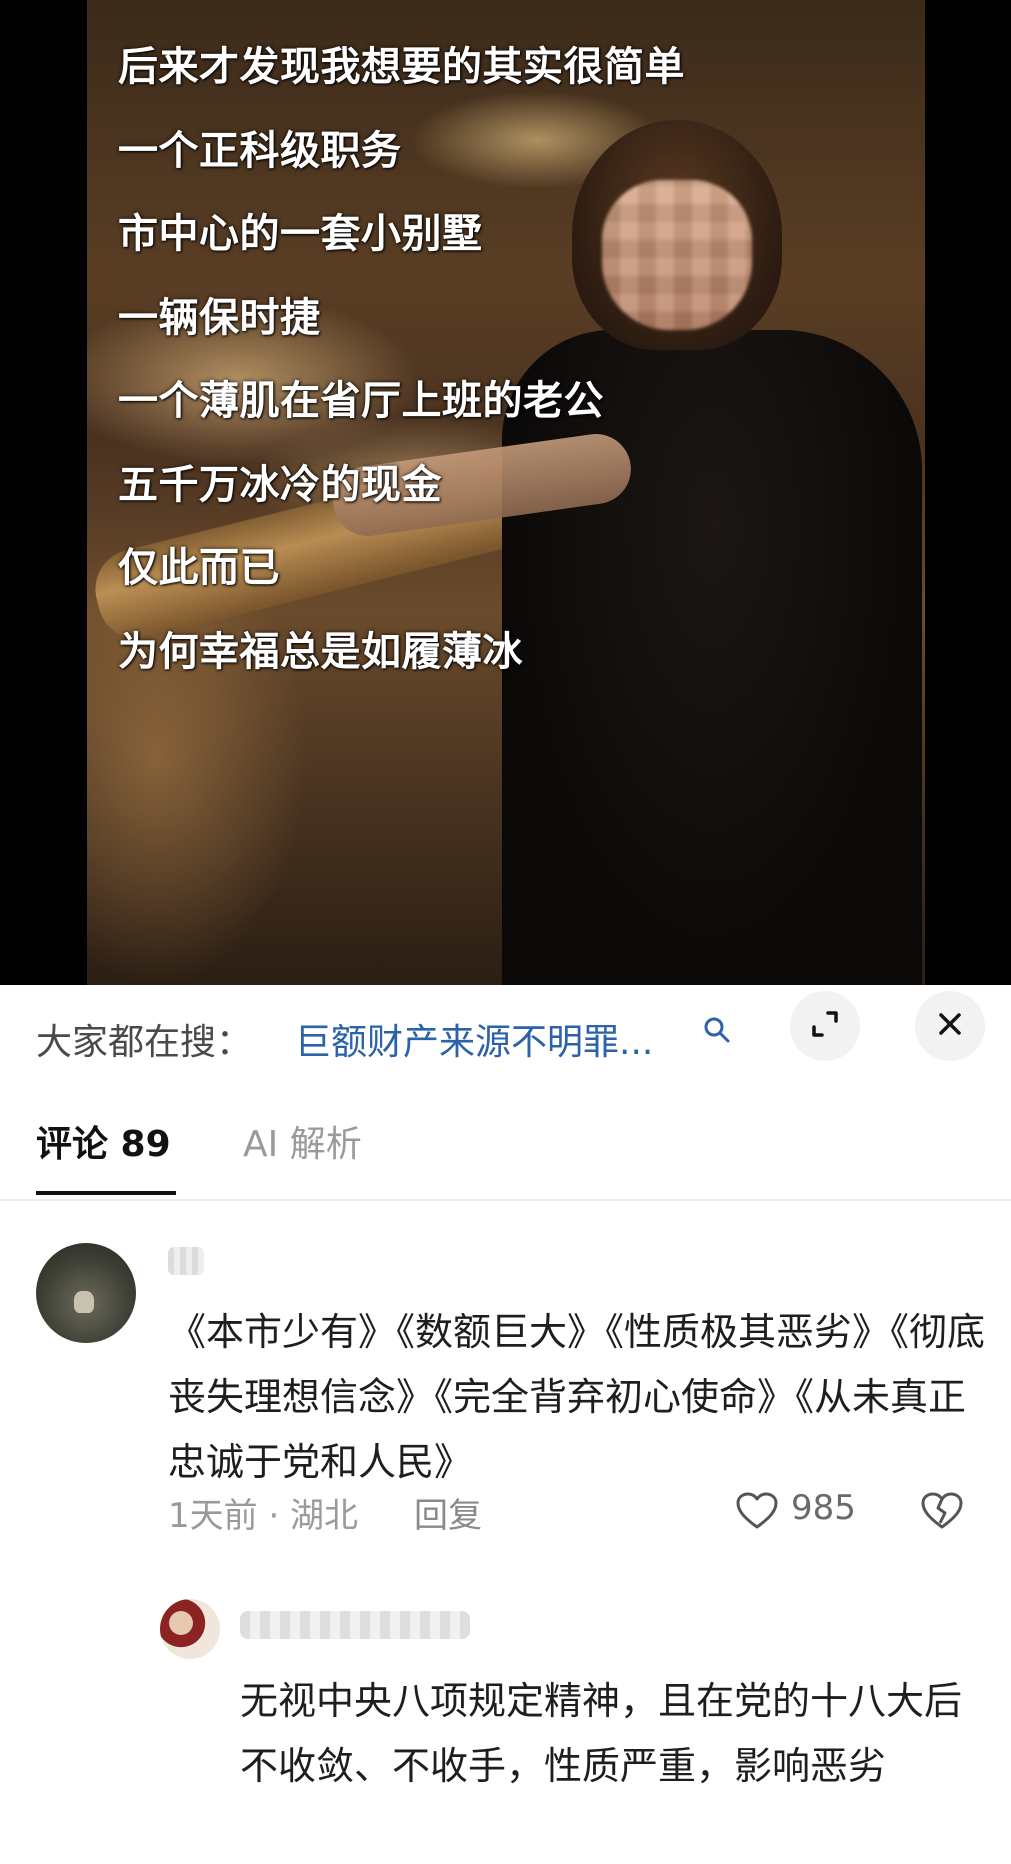  Describe the element at coordinates (302, 1141) in the screenshot. I see `tab-ai-analysis: AI 解析` at that location.